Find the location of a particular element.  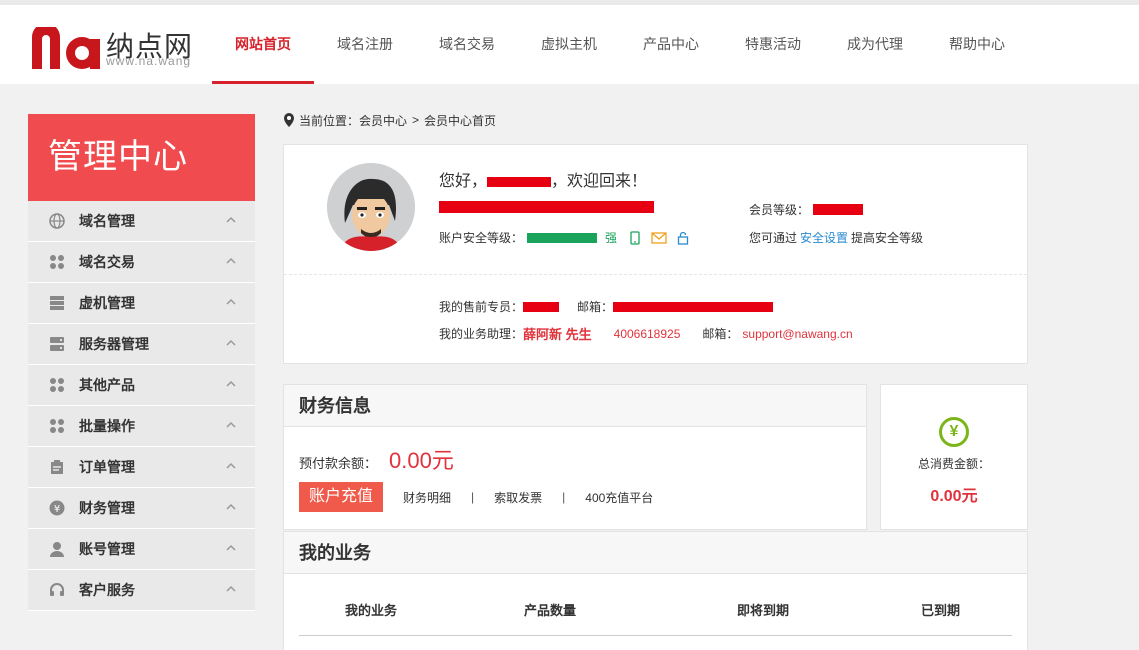

sidebar-item-label: 财务管理 is located at coordinates (107, 508).